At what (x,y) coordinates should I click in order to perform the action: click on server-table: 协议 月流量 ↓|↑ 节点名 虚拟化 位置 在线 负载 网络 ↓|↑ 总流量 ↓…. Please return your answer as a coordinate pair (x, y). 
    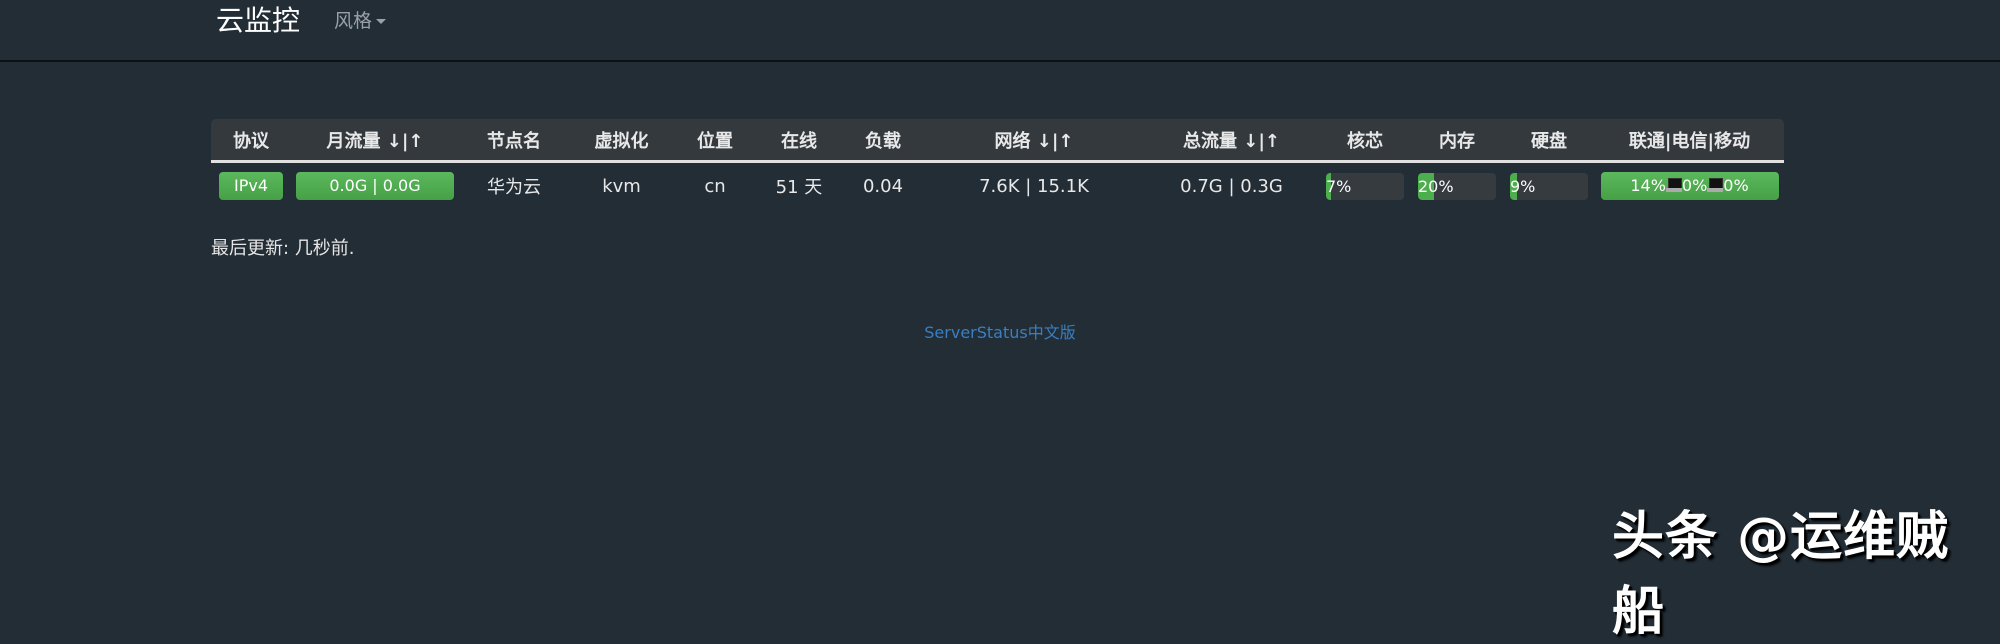
    Looking at the image, I should click on (997, 164).